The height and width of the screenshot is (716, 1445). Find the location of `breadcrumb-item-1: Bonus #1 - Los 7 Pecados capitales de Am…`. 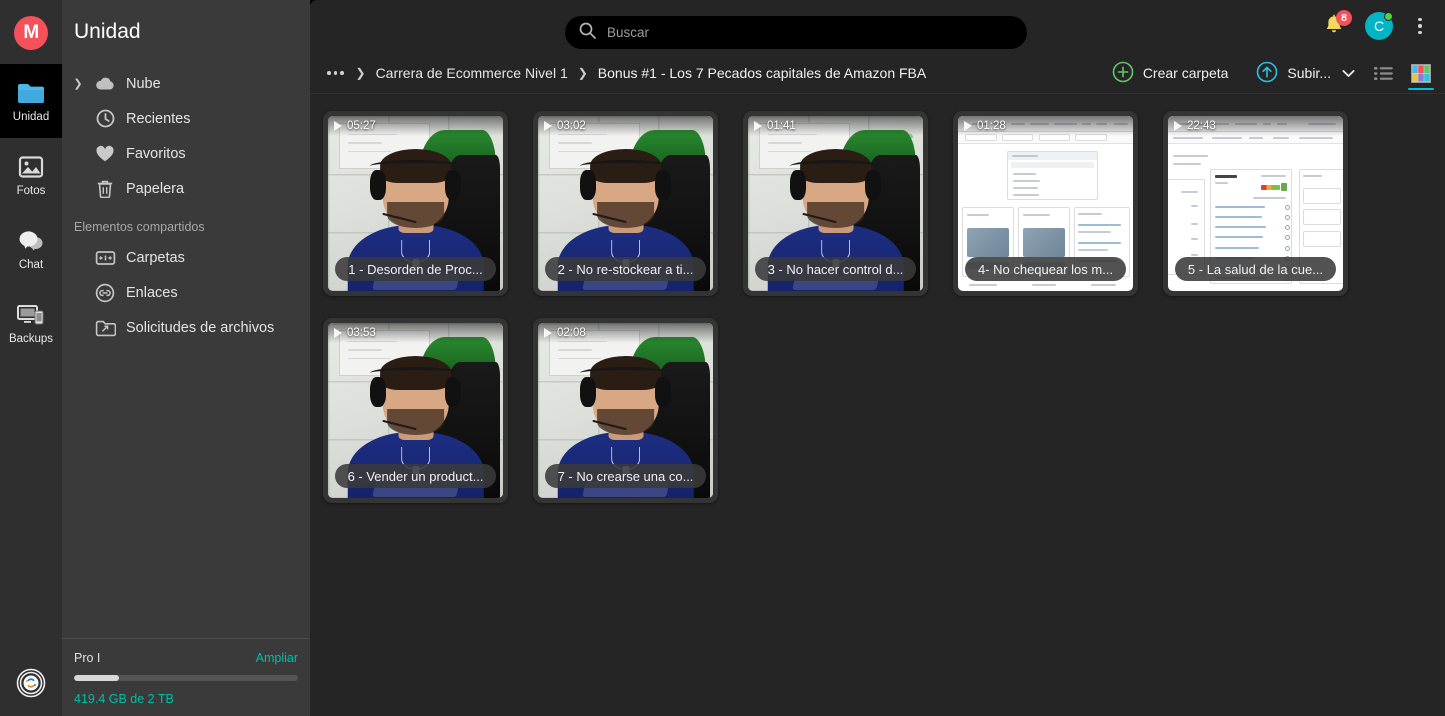

breadcrumb-item-1: Bonus #1 - Los 7 Pecados capitales de Am… is located at coordinates (762, 73).